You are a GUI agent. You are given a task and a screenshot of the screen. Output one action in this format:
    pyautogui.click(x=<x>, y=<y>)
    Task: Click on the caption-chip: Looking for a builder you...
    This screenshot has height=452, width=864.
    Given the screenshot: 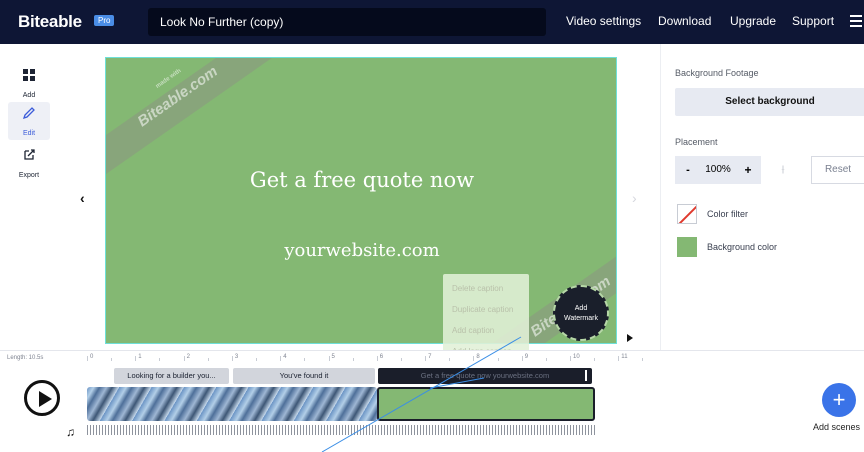 What is the action you would take?
    pyautogui.click(x=171, y=376)
    